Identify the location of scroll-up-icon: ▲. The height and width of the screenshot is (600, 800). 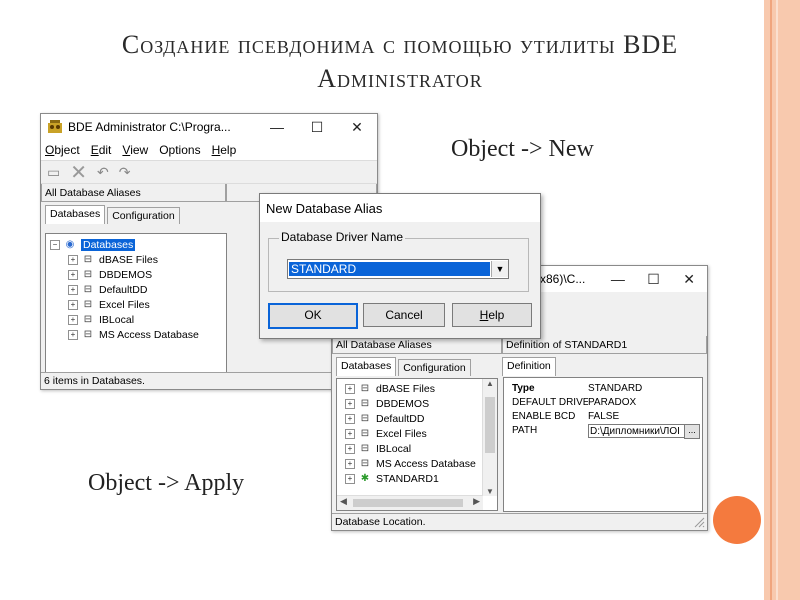
(490, 383).